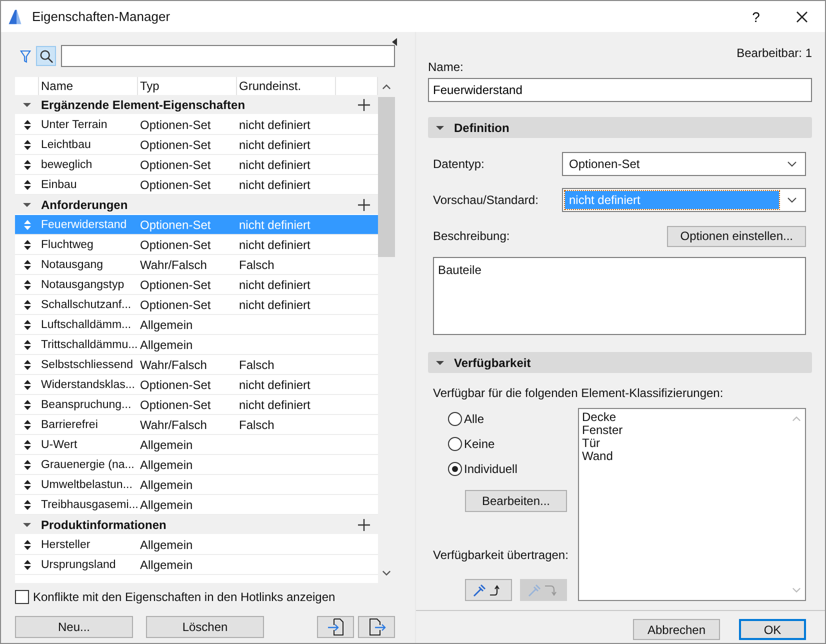 The height and width of the screenshot is (644, 826). Describe the element at coordinates (22, 597) in the screenshot. I see `checkbox` at that location.